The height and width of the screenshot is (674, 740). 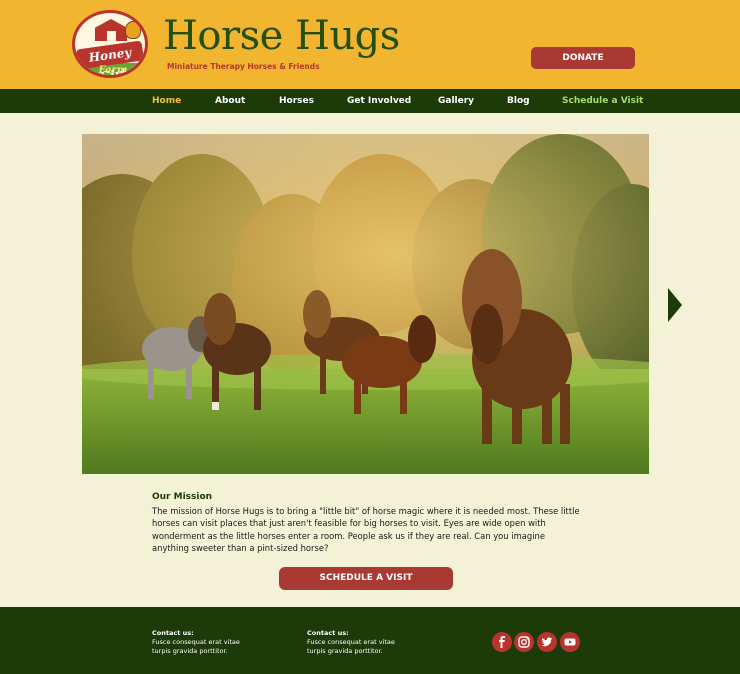 I want to click on twitter-icon, so click(x=547, y=642).